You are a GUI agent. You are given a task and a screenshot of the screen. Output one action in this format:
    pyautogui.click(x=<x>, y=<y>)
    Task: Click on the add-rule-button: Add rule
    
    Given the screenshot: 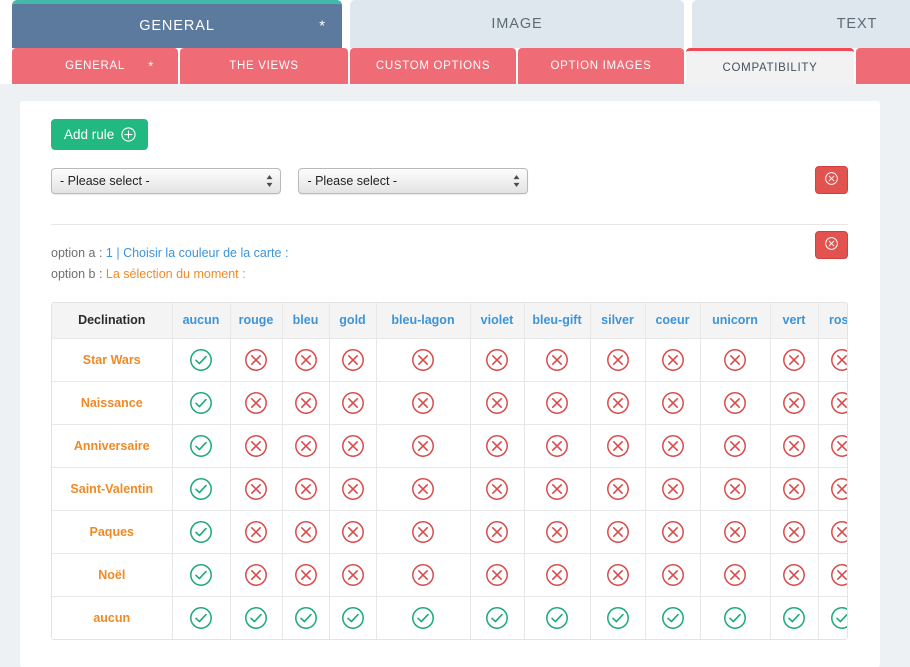 What is the action you would take?
    pyautogui.click(x=100, y=134)
    